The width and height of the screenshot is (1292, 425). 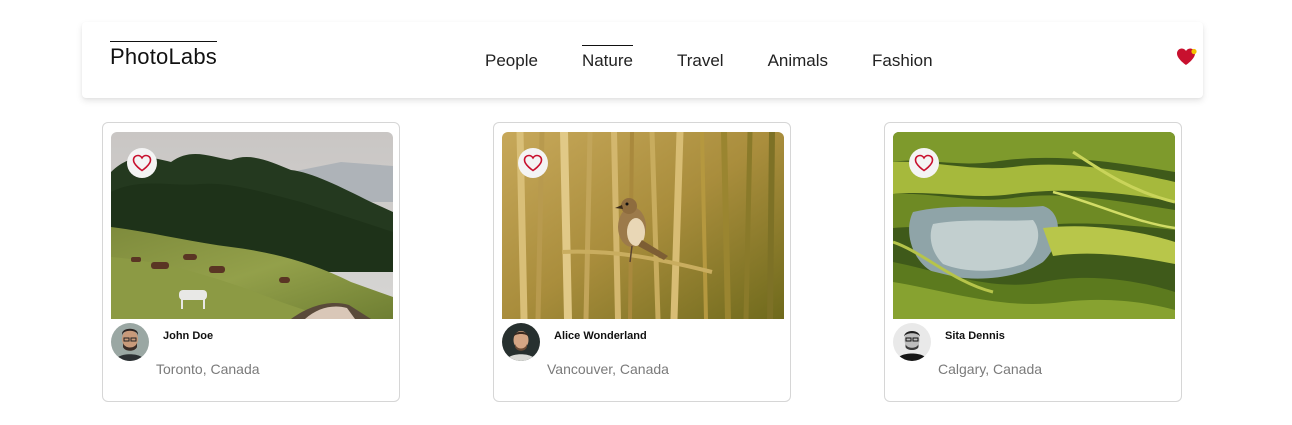 What do you see at coordinates (798, 59) in the screenshot?
I see `topic-animals: Animals` at bounding box center [798, 59].